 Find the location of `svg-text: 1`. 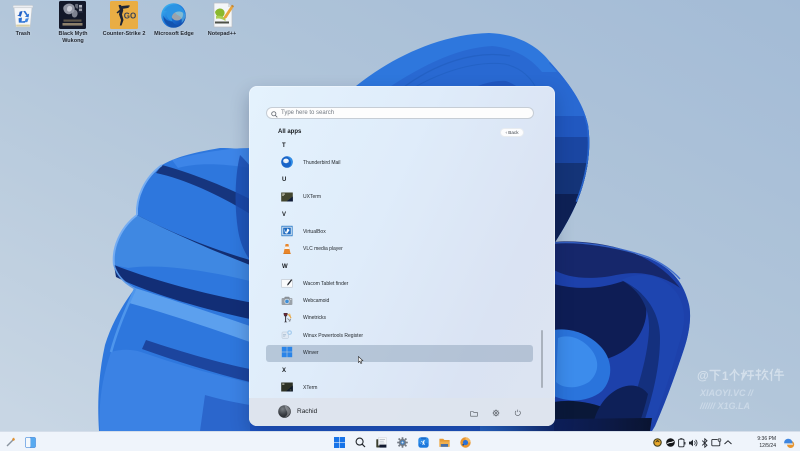

svg-text: 1 is located at coordinates (725, 376).